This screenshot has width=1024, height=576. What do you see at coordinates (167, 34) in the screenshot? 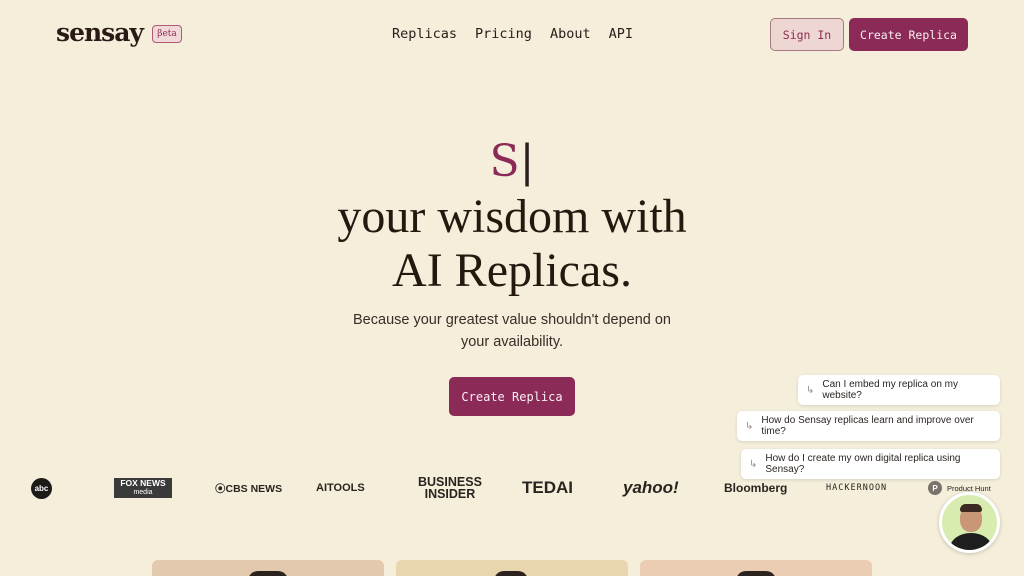
I see `beta-badge: βeta` at bounding box center [167, 34].